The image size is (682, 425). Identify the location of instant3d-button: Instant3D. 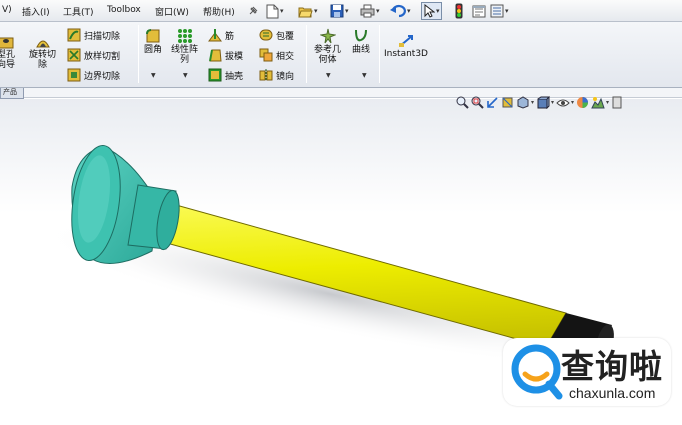
(406, 46).